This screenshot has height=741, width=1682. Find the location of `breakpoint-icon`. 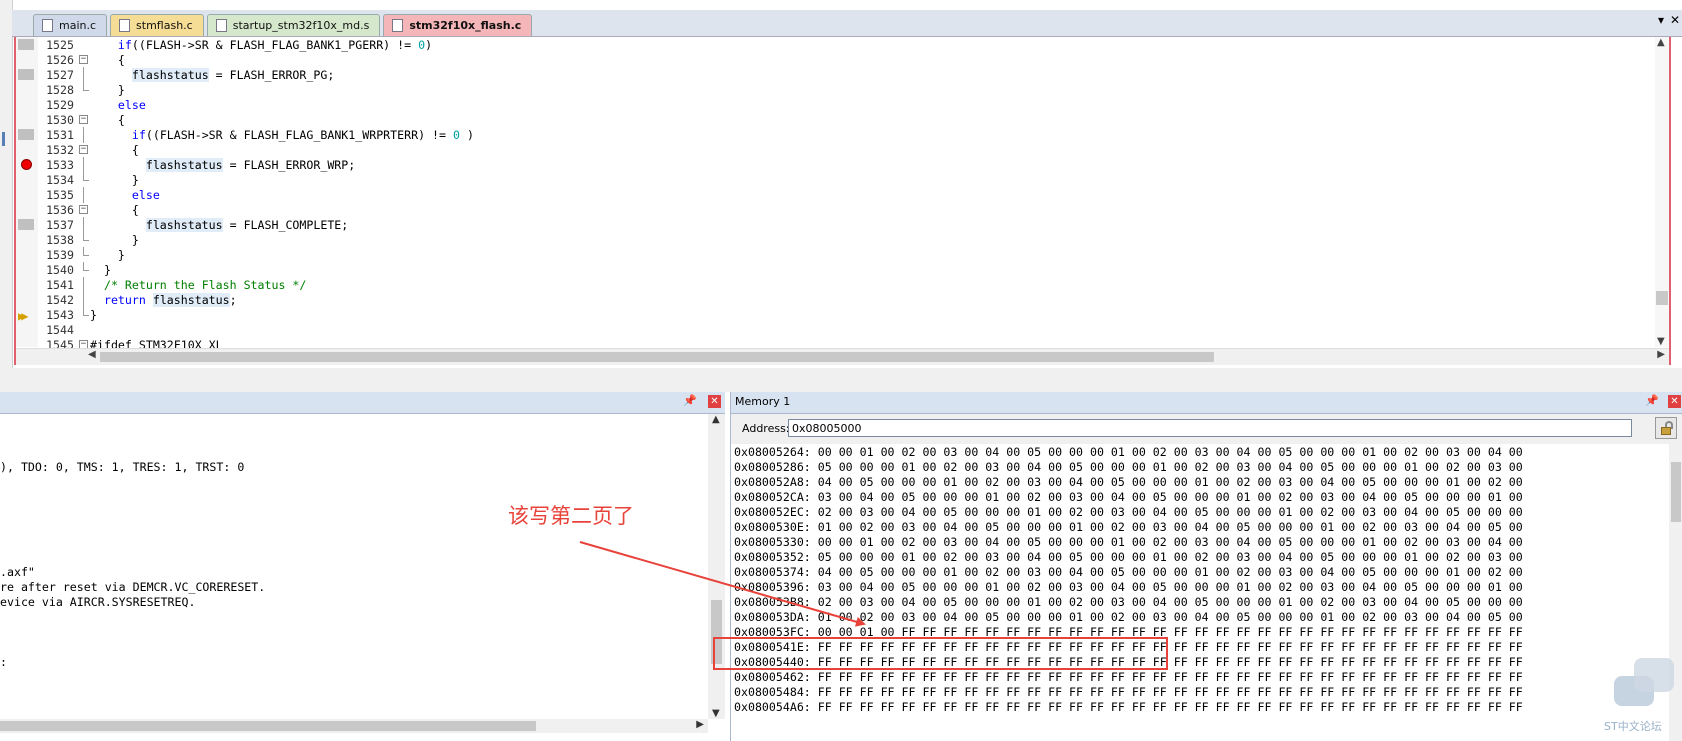

breakpoint-icon is located at coordinates (26, 164).